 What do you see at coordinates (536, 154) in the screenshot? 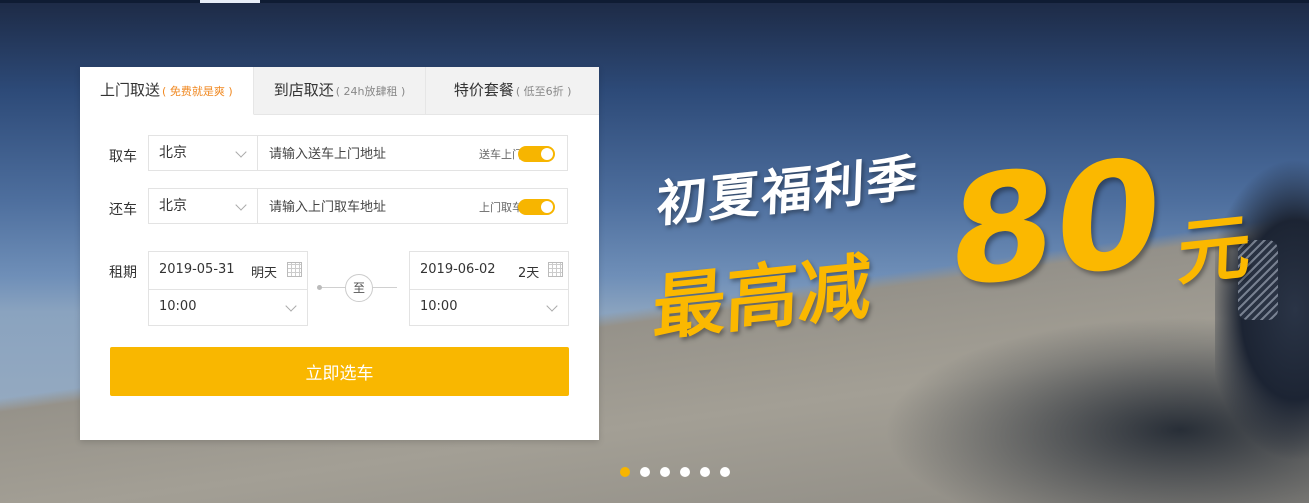
I see `delivery-toggle` at bounding box center [536, 154].